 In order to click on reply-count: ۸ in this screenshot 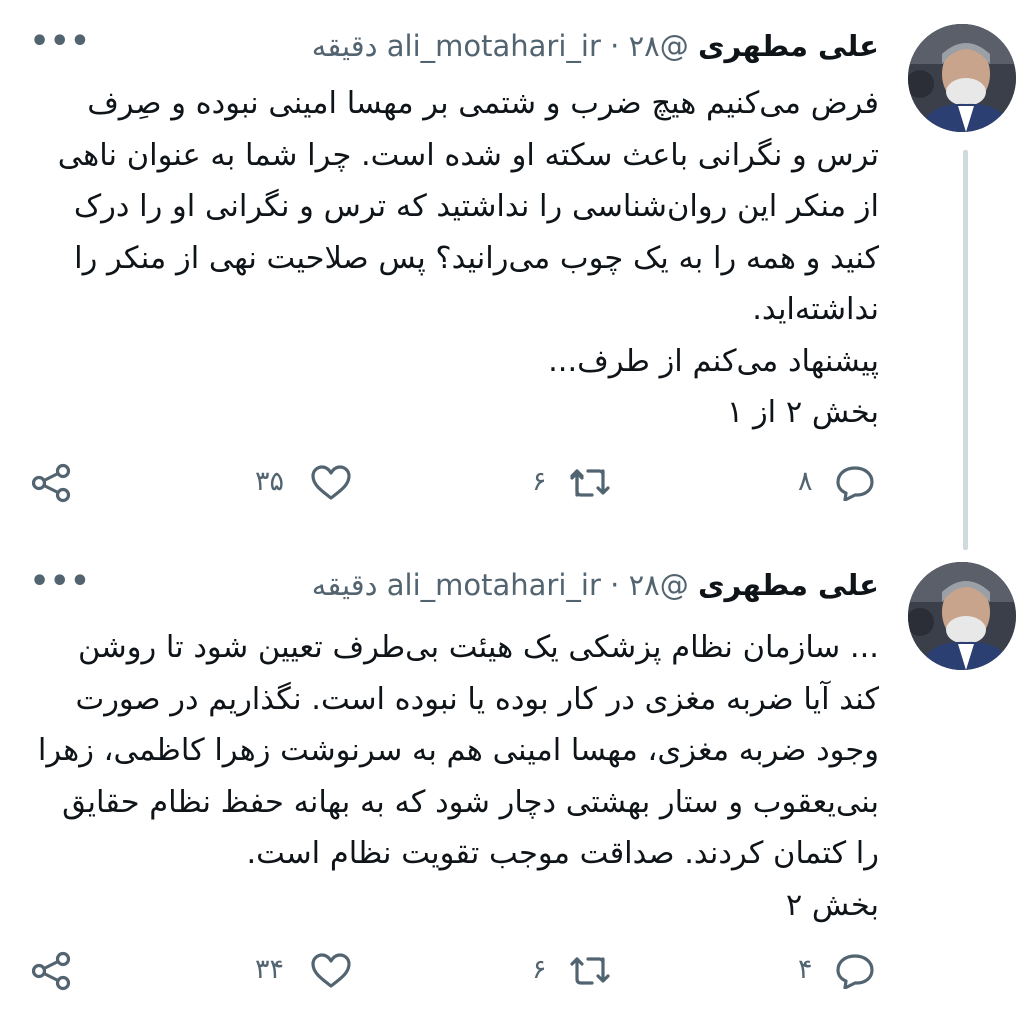, I will do `click(805, 481)`.